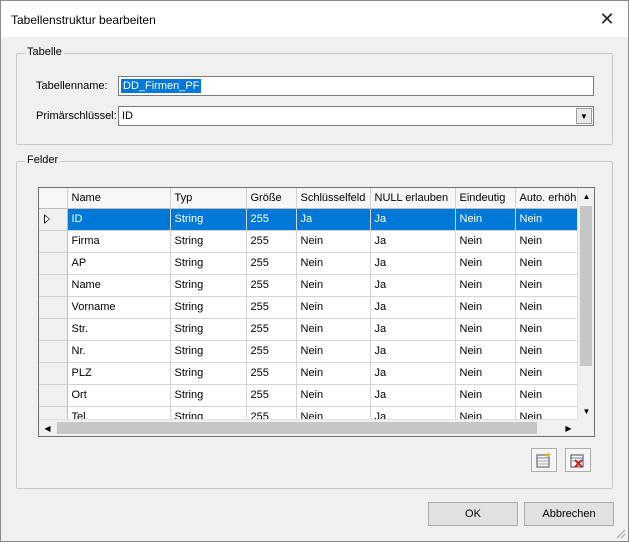 This screenshot has height=542, width=629. What do you see at coordinates (119, 241) in the screenshot?
I see `table-cell: Firma` at bounding box center [119, 241].